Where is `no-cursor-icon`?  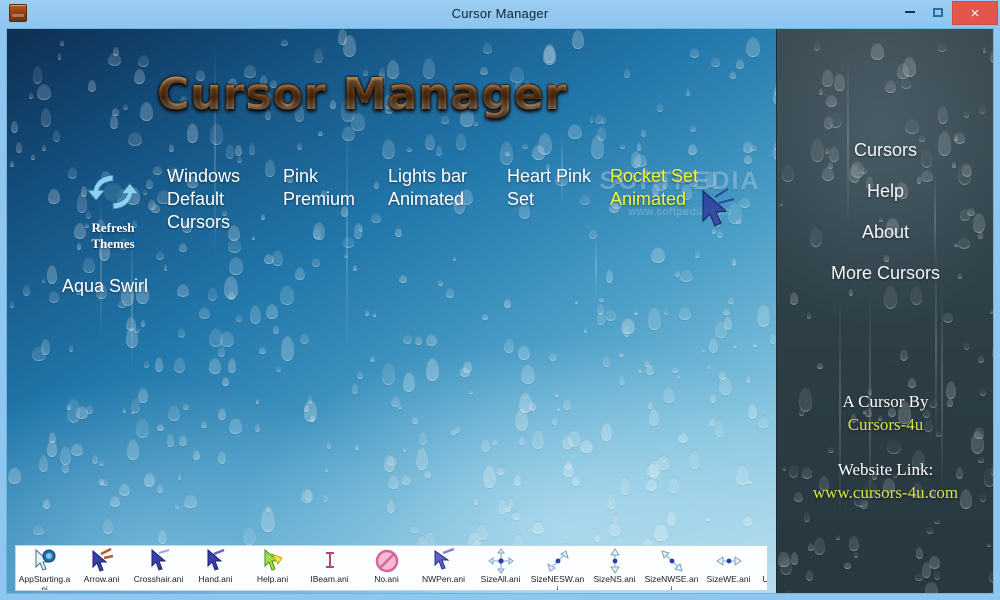 no-cursor-icon is located at coordinates (386, 561).